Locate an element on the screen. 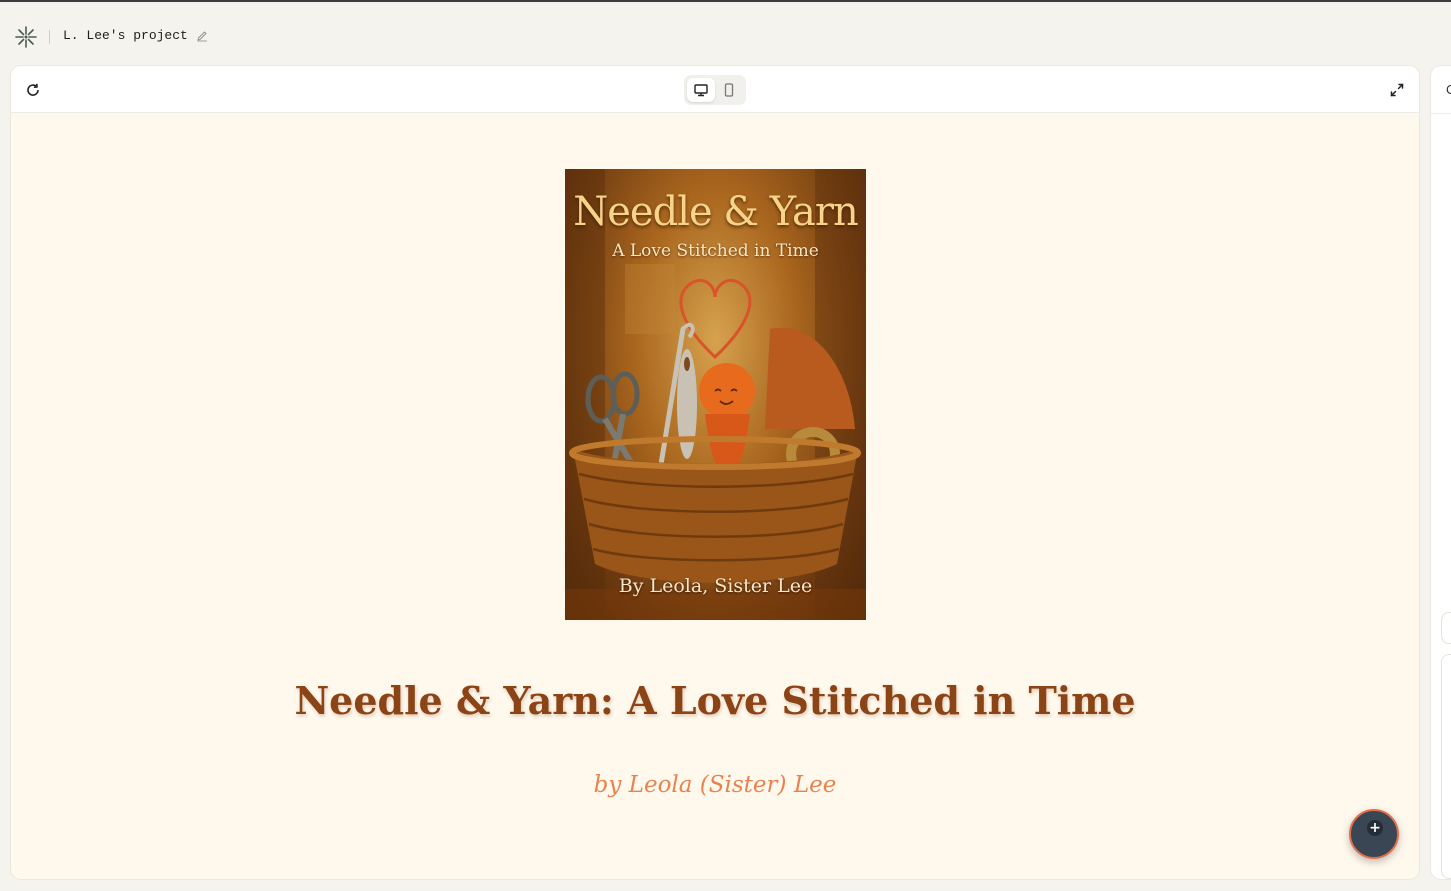 The width and height of the screenshot is (1451, 891). monitor-icon is located at coordinates (701, 90).